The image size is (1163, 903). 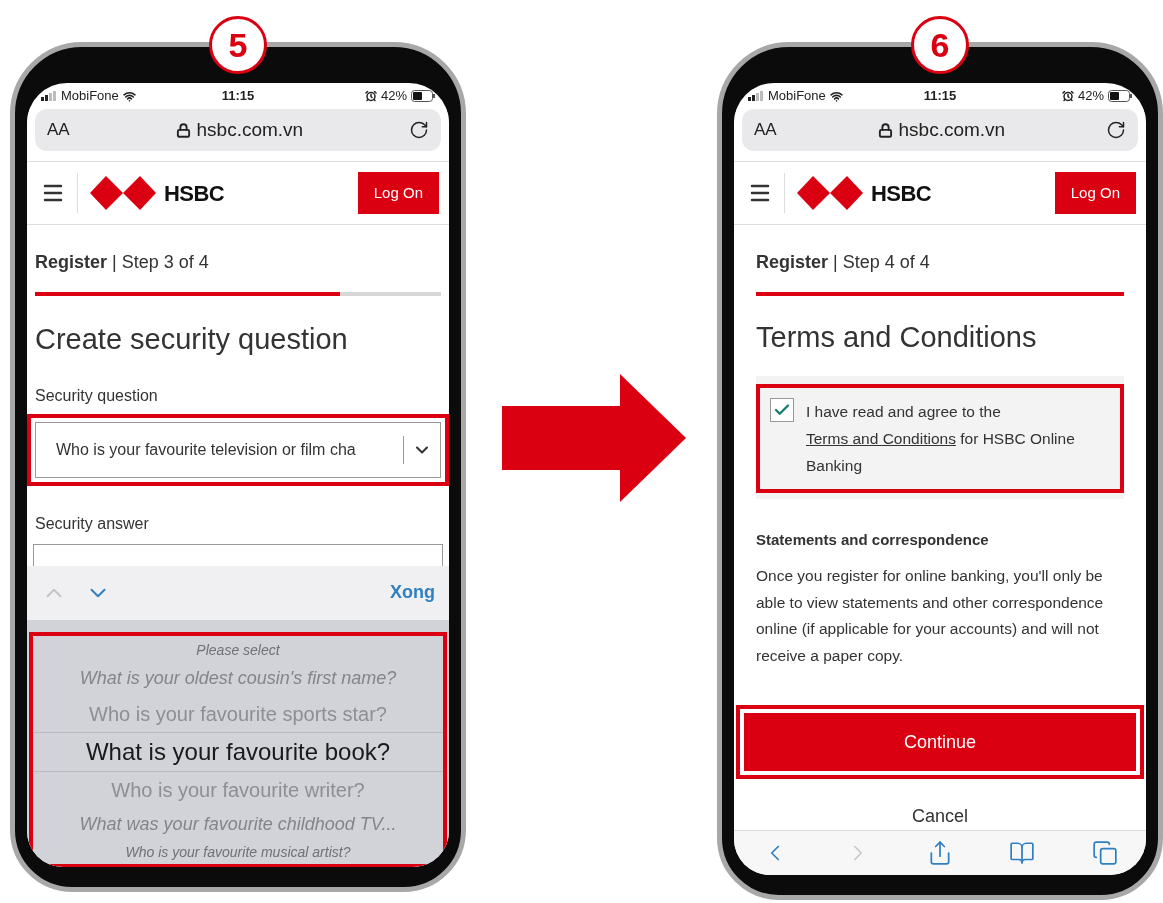 I want to click on right-arrow-icon, so click(x=594, y=438).